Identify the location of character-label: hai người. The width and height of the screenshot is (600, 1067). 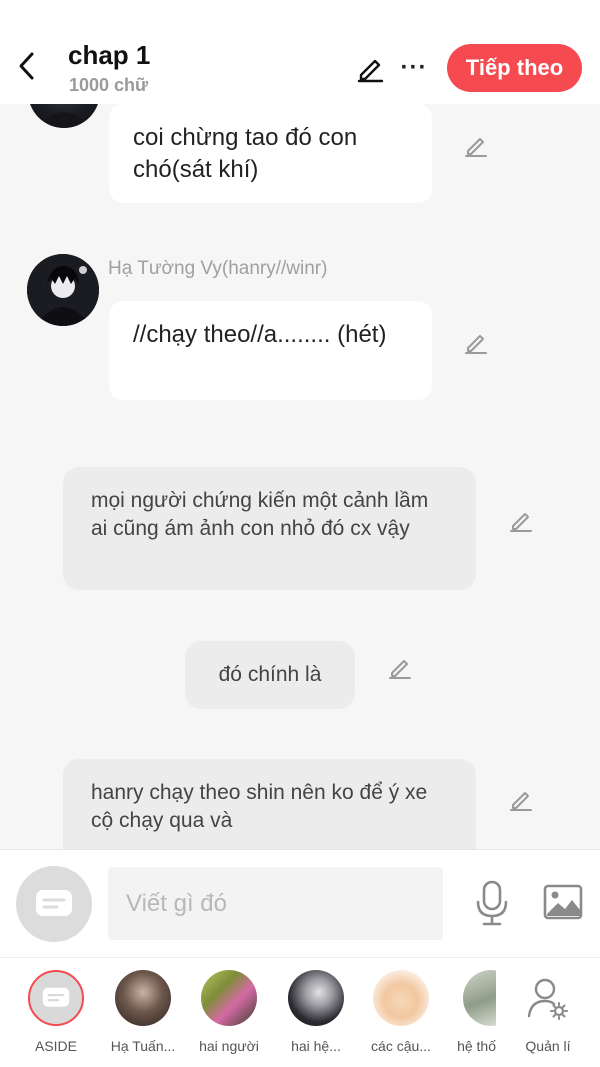
(229, 1046).